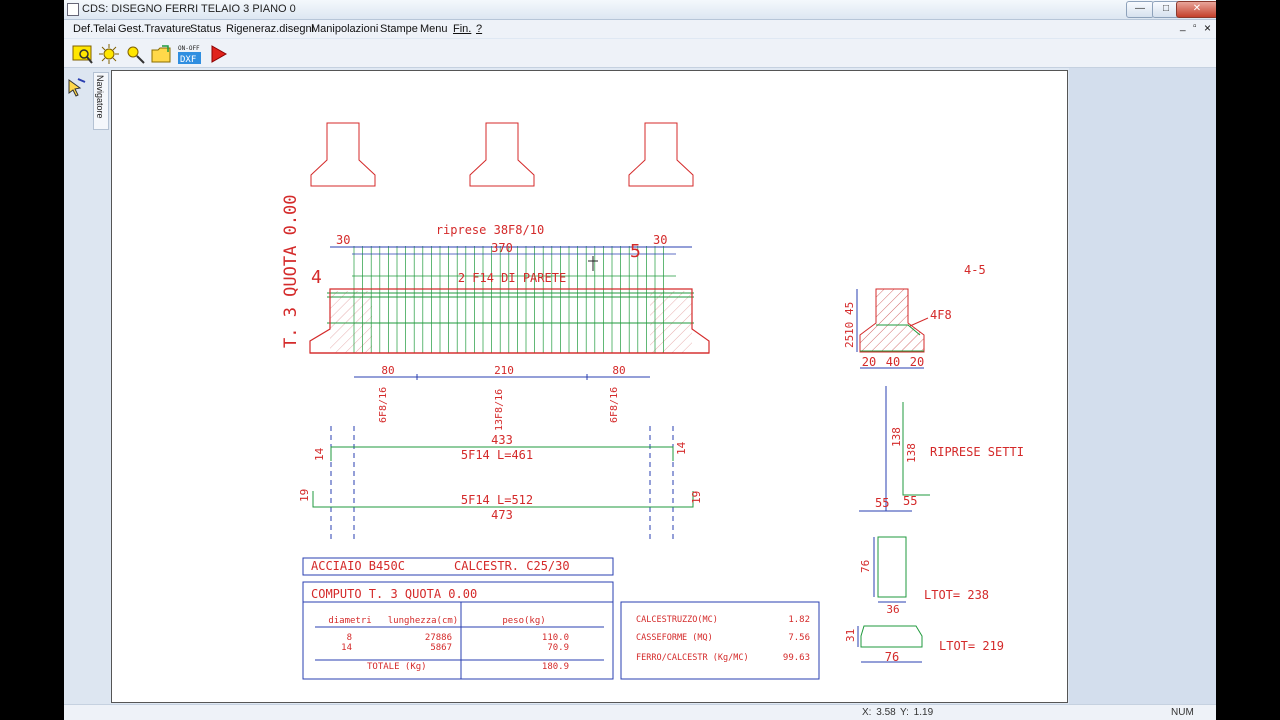 The height and width of the screenshot is (720, 1280). What do you see at coordinates (83, 54) in the screenshot?
I see `zoom-window-icon` at bounding box center [83, 54].